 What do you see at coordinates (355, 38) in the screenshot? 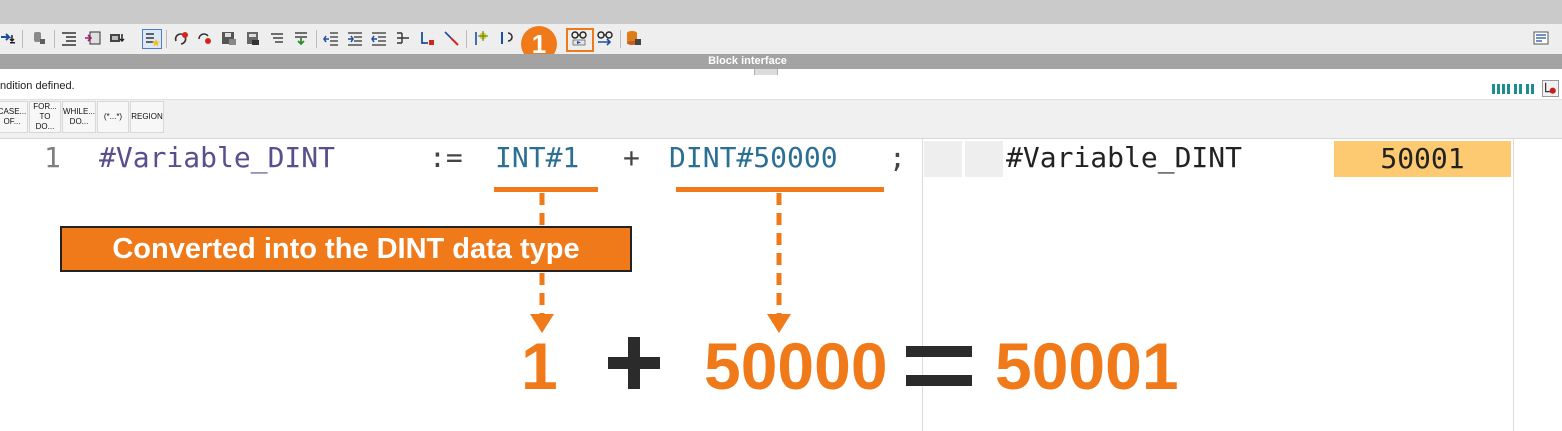
I see `right-indent-icon` at bounding box center [355, 38].